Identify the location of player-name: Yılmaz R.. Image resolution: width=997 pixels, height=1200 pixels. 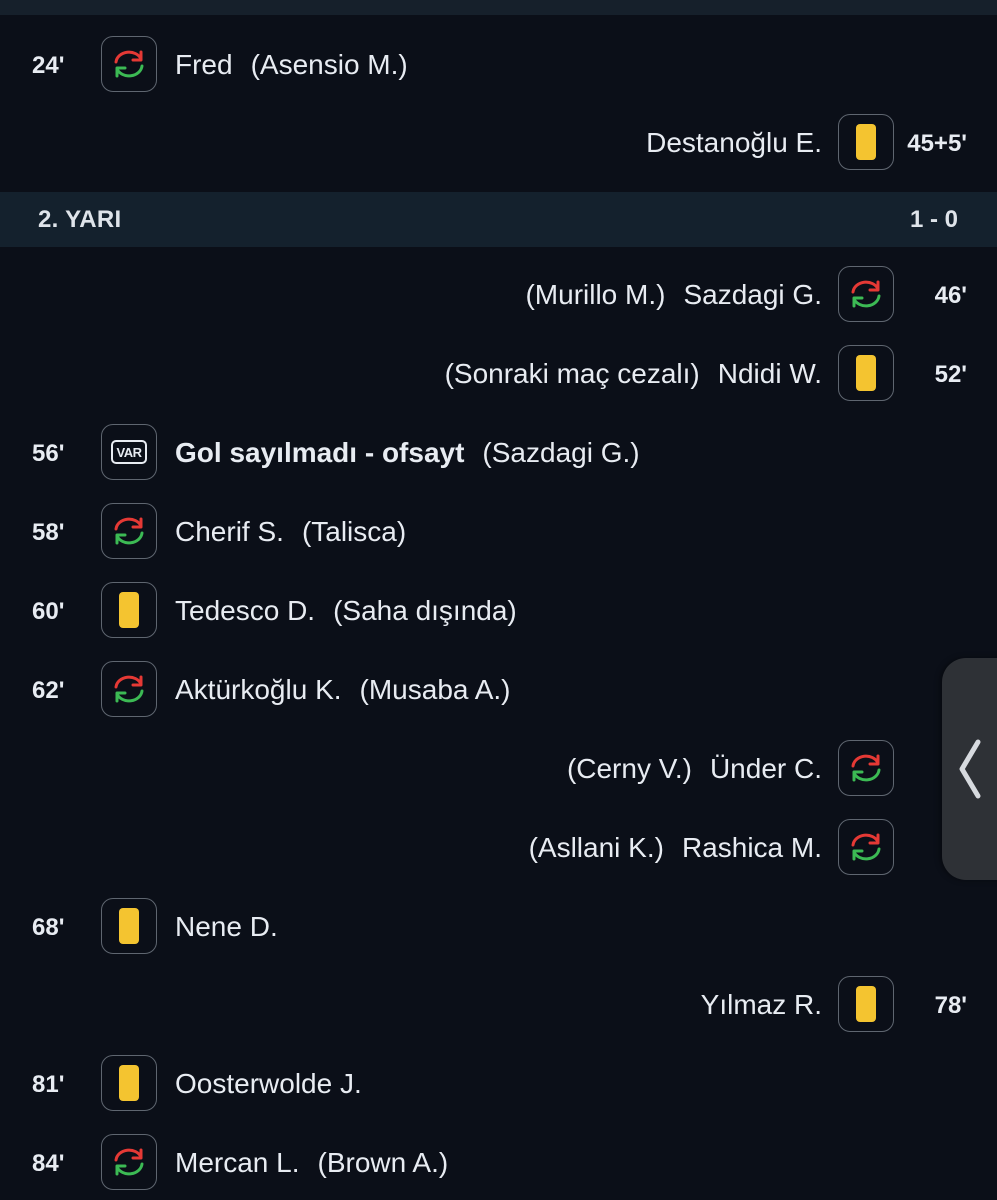
(761, 1004).